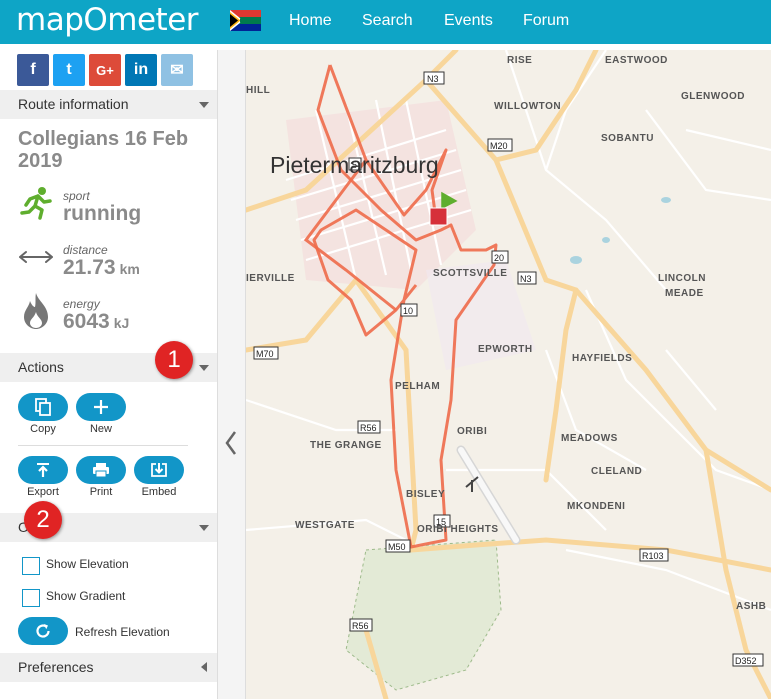 This screenshot has width=771, height=699. What do you see at coordinates (472, 431) in the screenshot?
I see `place-label: ORIBI` at bounding box center [472, 431].